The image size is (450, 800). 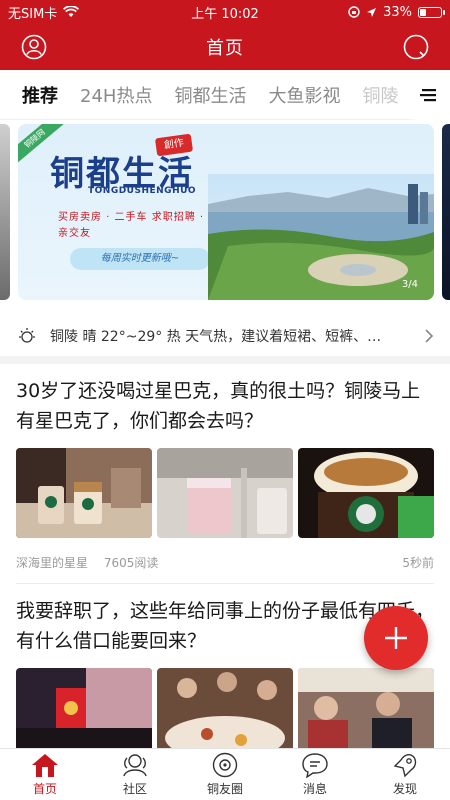 I want to click on article-title: 30岁了还没喝过星巴克，真的很土吗？铜陵马上有星巴克了，你们都会去吗？, so click(x=225, y=406).